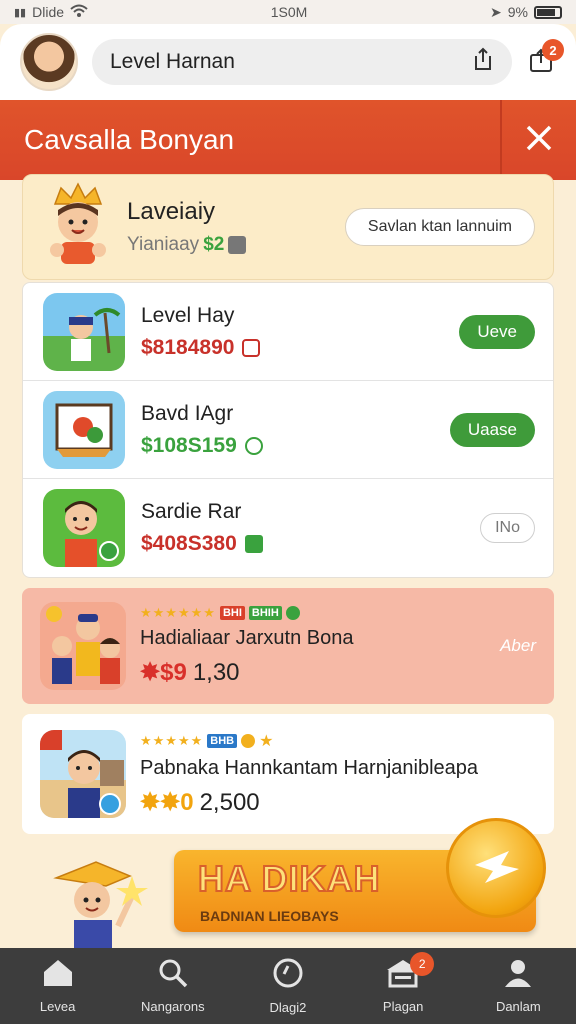 The width and height of the screenshot is (576, 1024). I want to click on user-name: Laveiaiy, so click(171, 211).